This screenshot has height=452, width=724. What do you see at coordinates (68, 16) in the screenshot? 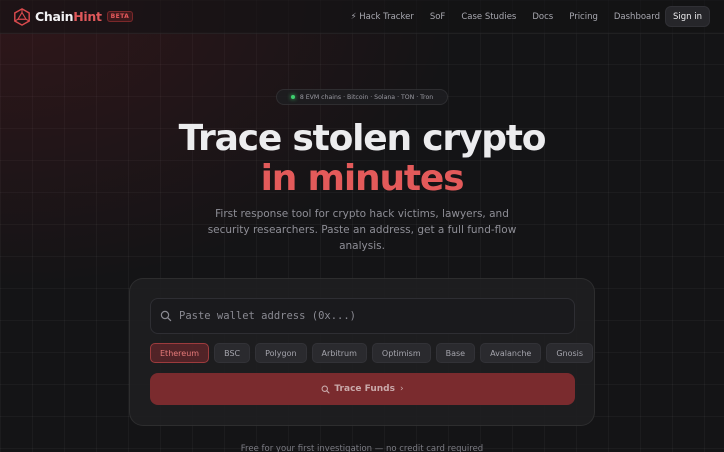
I see `brand-name: ChainHint` at bounding box center [68, 16].